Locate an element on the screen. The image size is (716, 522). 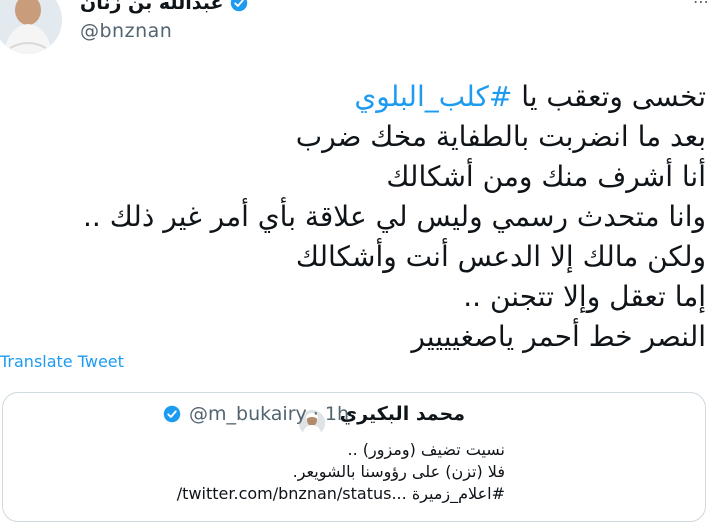
author-handle: @bnznan is located at coordinates (126, 31).